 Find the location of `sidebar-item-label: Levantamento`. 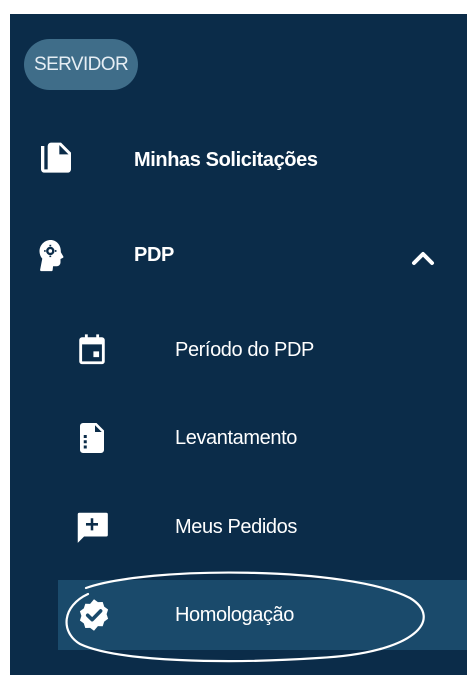

sidebar-item-label: Levantamento is located at coordinates (236, 438).